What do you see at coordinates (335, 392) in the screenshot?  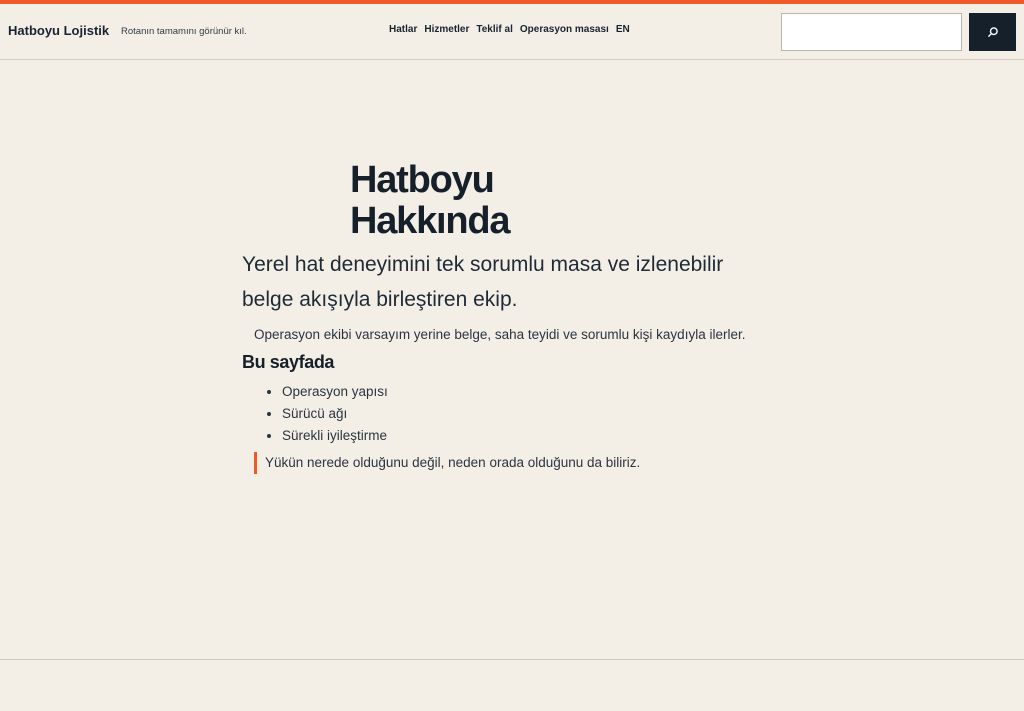 I see `toc-item-operasyon-yapisi: Operasyon yapısı` at bounding box center [335, 392].